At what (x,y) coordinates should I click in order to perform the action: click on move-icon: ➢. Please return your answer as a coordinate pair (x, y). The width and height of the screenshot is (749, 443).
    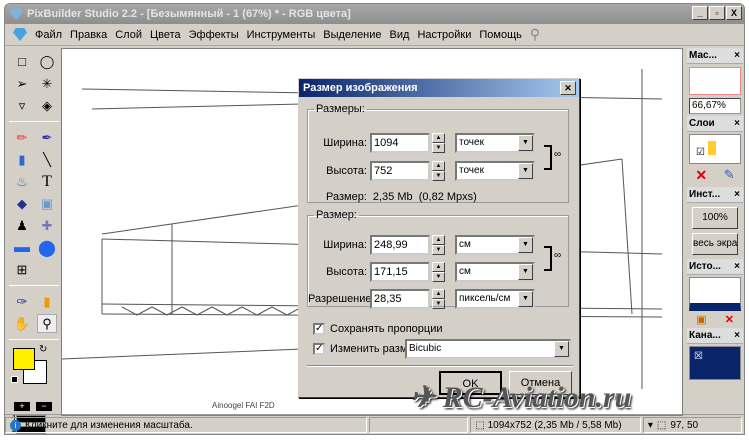
    Looking at the image, I should click on (22, 83).